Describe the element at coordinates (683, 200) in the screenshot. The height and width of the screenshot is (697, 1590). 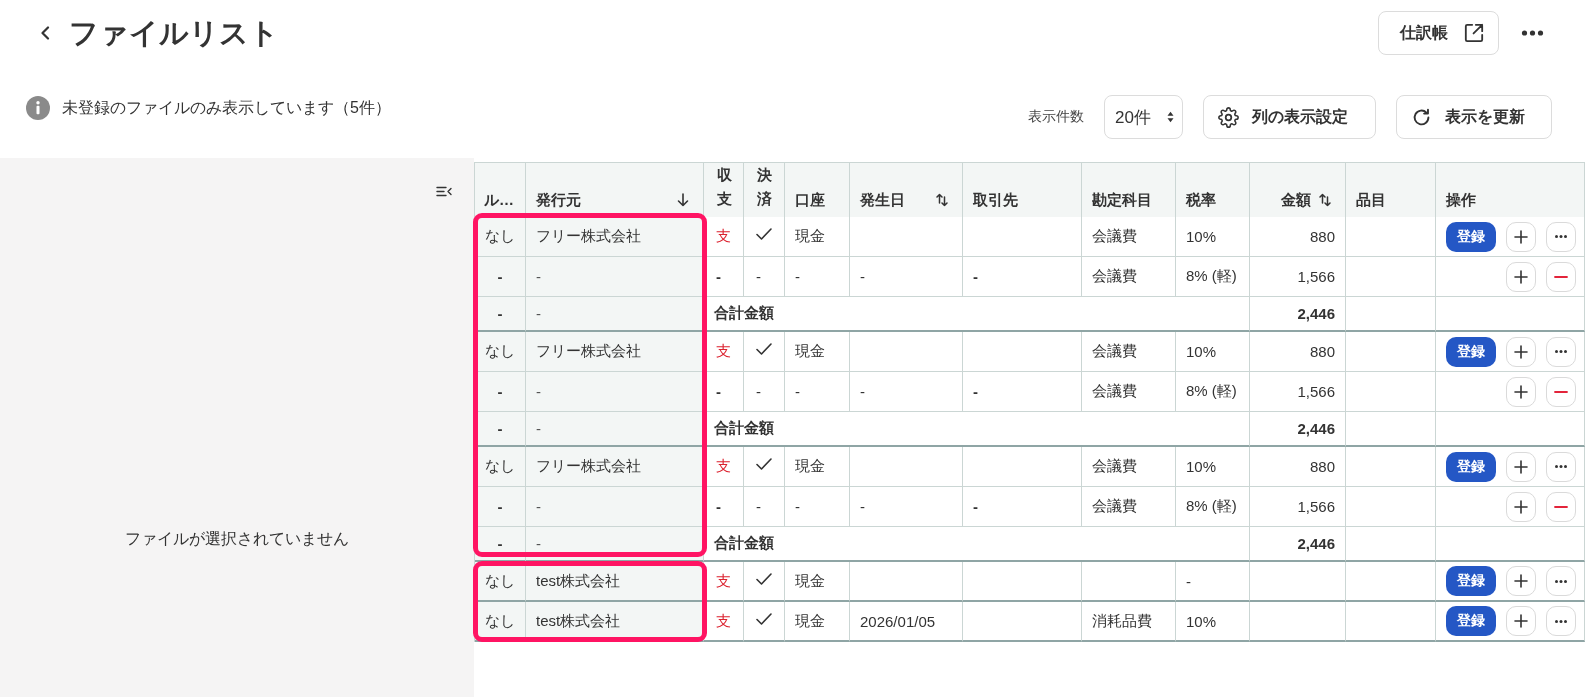
I see `sort-down-arrow-icon` at that location.